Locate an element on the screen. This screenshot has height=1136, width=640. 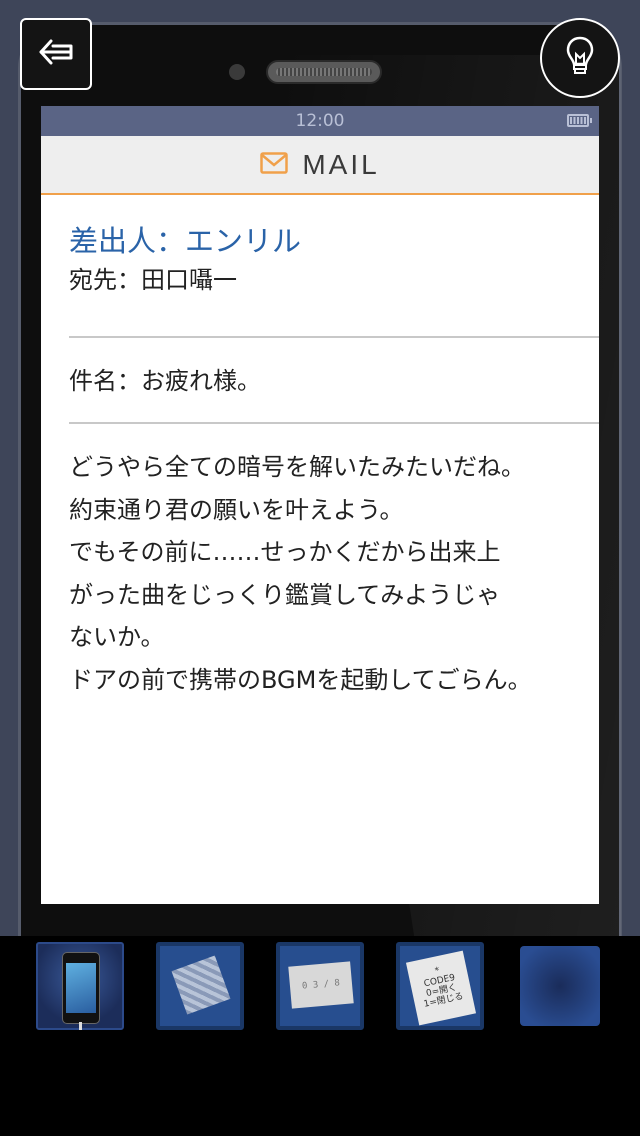
photo-item-icon is located at coordinates (201, 985).